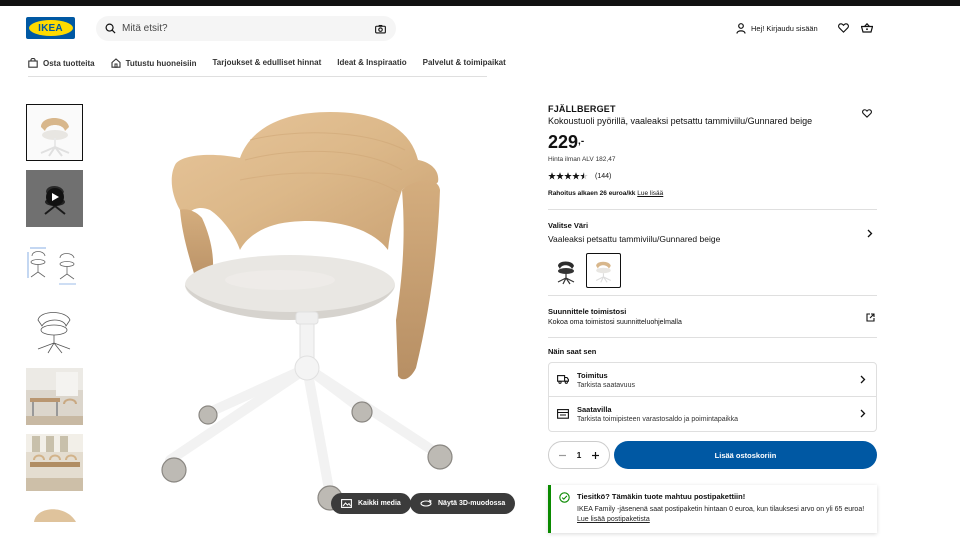  I want to click on rotate-3d-icon, so click(426, 503).